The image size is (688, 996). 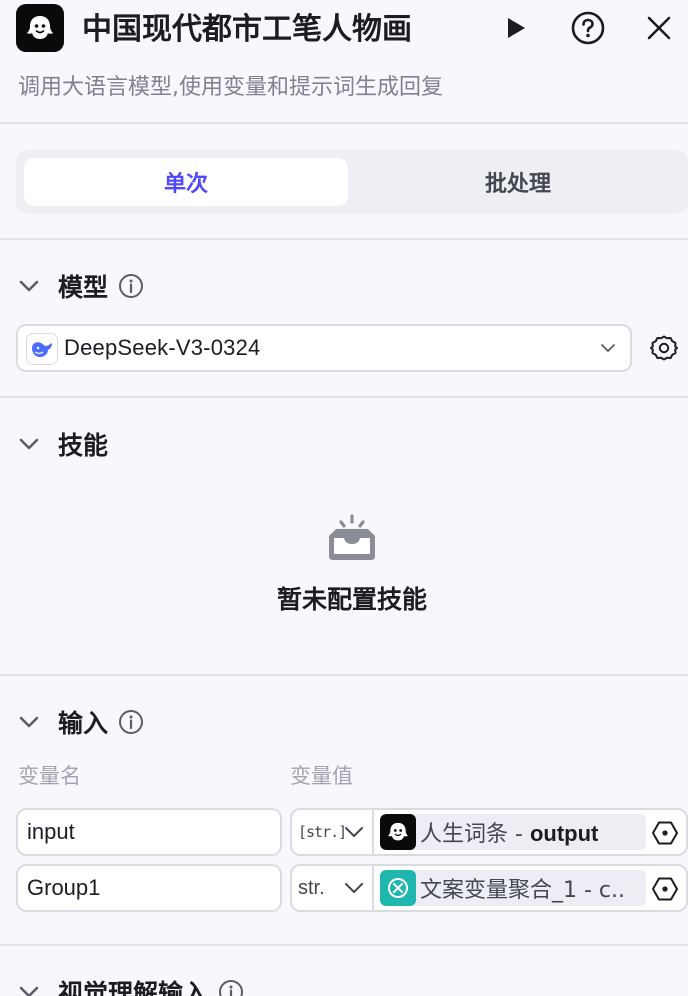 I want to click on reference-label: 文案变量聚合_1 - c.., so click(x=522, y=888).